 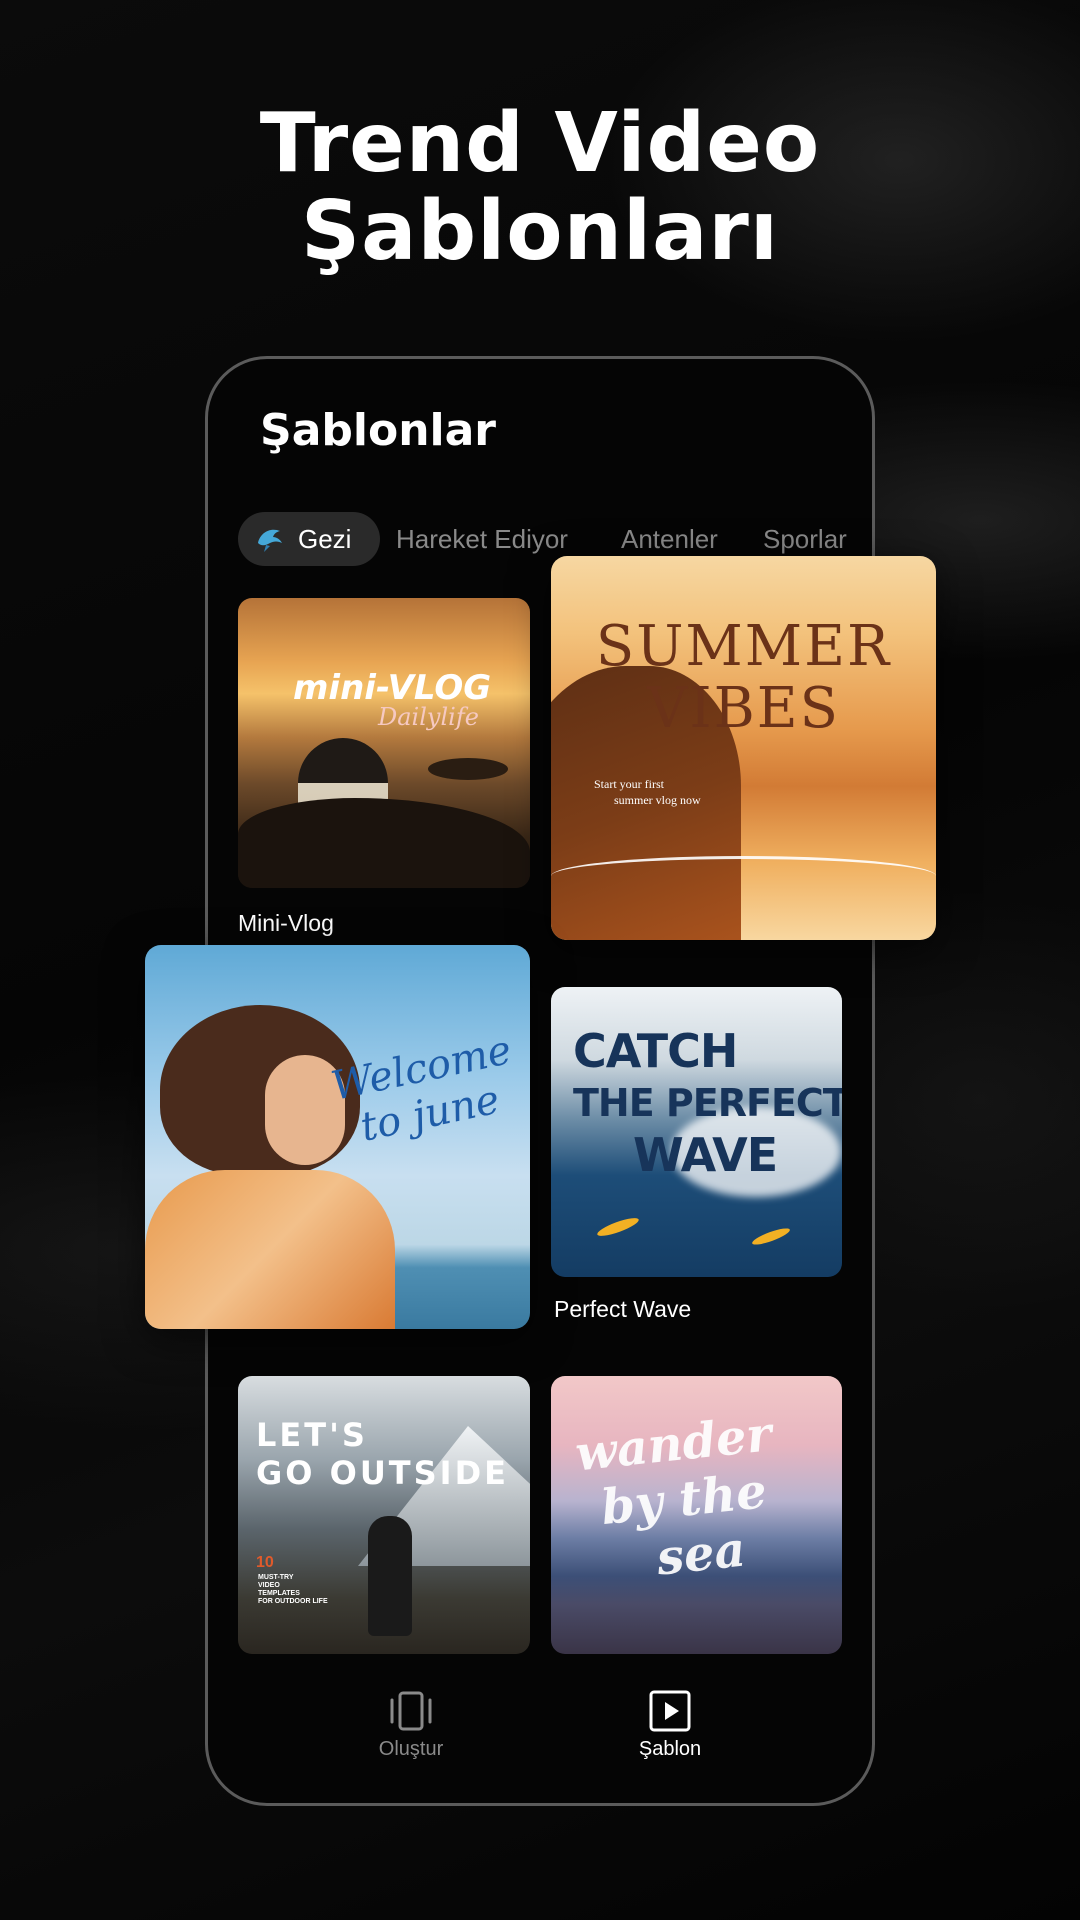 What do you see at coordinates (325, 538) in the screenshot?
I see `tab-label: Gezi` at bounding box center [325, 538].